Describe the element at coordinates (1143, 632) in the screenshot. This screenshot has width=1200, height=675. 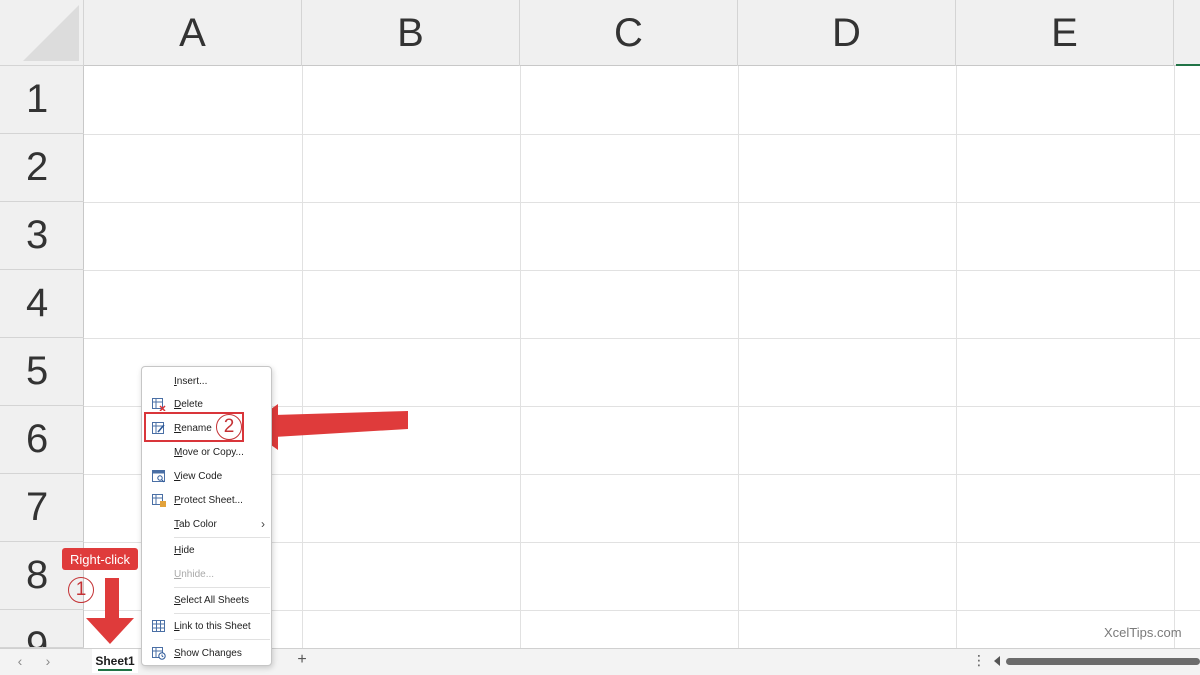
I see `watermark: XcelTips.com` at that location.